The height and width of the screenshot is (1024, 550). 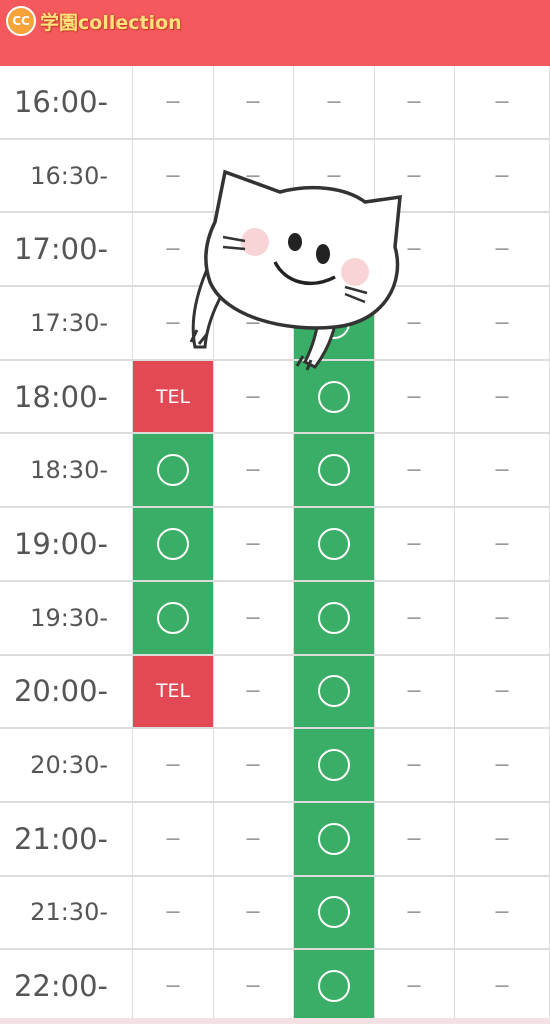 I want to click on time-label: 21:30-, so click(x=66, y=912).